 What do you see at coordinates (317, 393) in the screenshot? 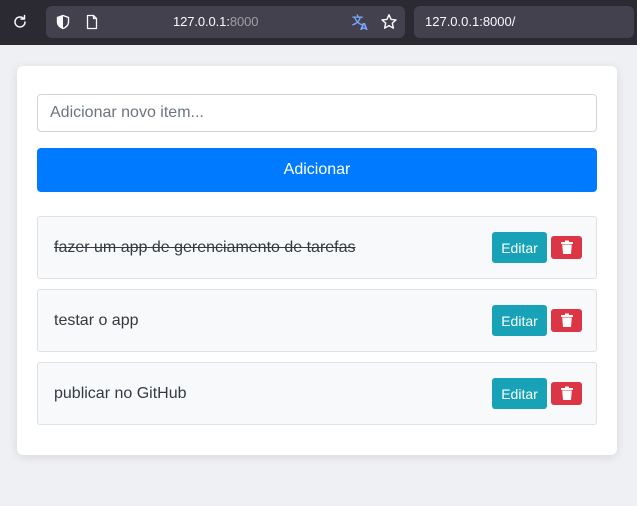
I see `list-item: publicar no GitHub Editar` at bounding box center [317, 393].